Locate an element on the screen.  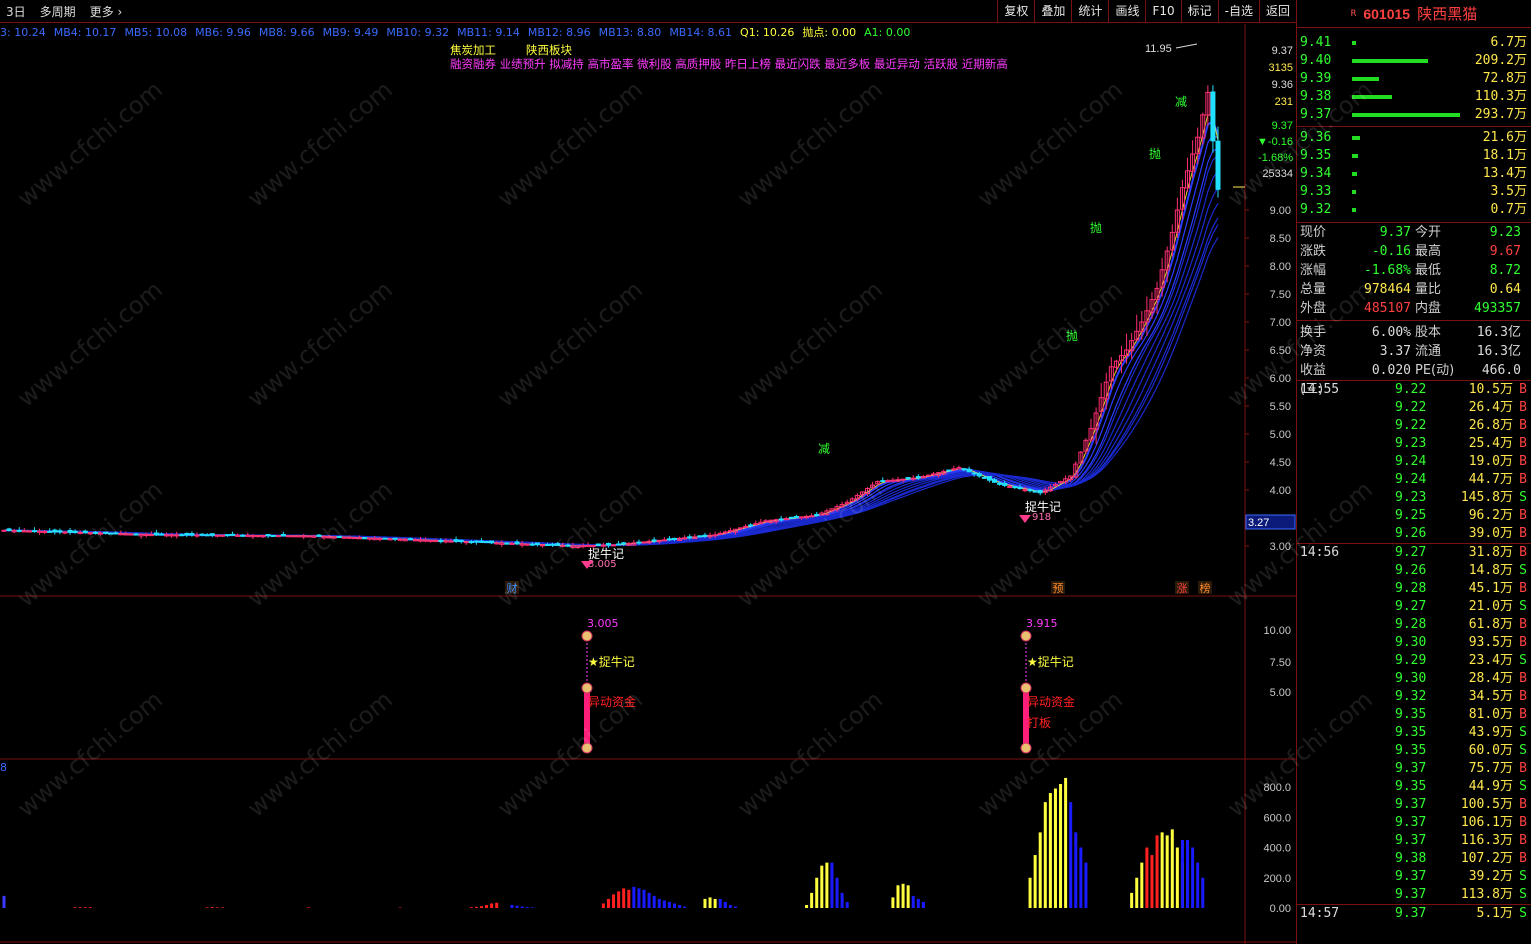
price-tick-label: 5.50 is located at coordinates (1280, 407).